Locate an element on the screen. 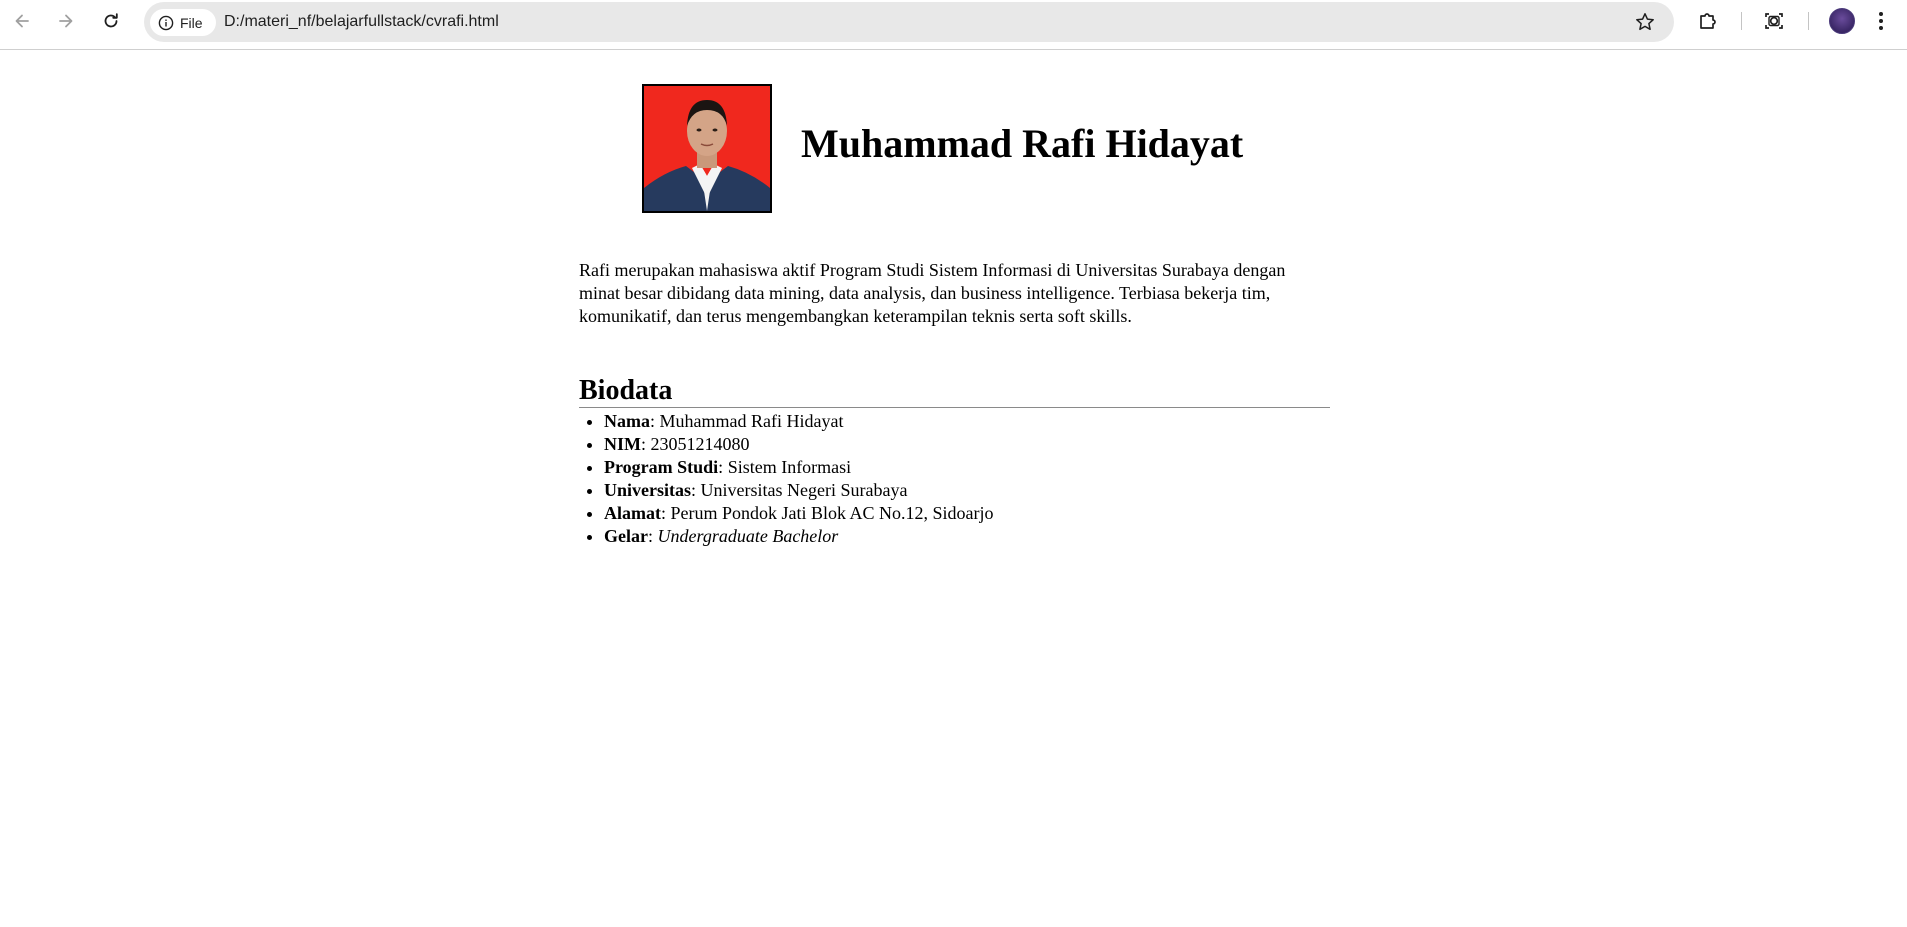 The height and width of the screenshot is (927, 1907). info-icon is located at coordinates (166, 22).